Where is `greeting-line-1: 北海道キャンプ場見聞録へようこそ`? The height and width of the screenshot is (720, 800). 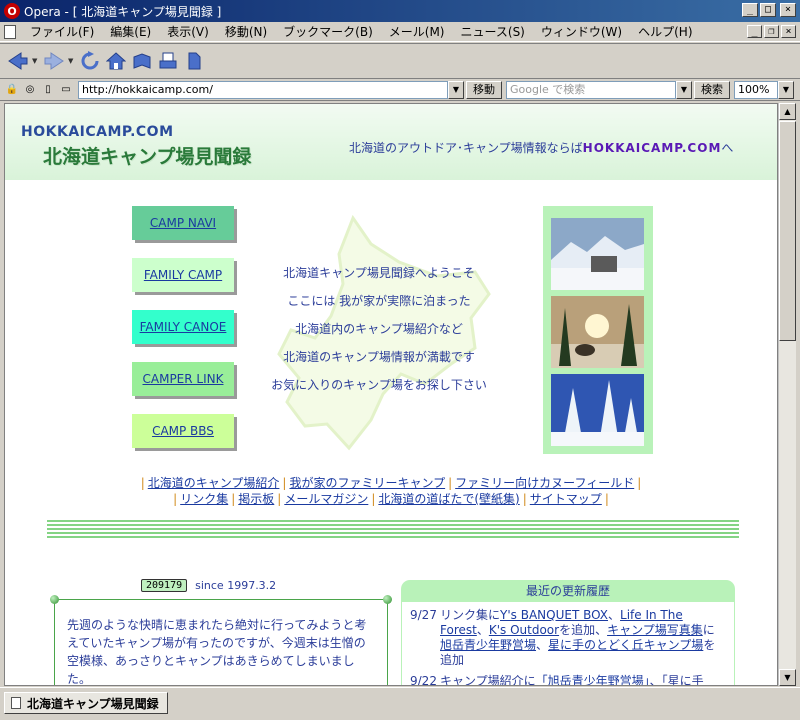
greeting-line-1: 北海道キャンプ場見聞録へようこそ is located at coordinates (379, 273).